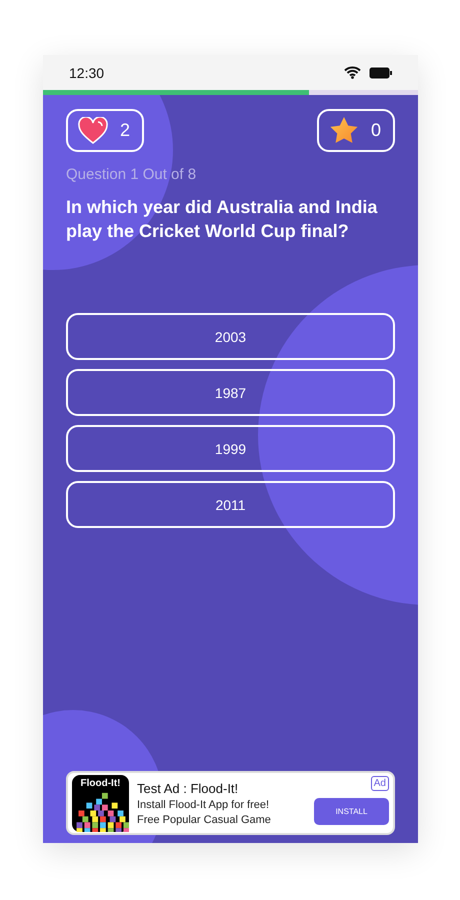 The width and height of the screenshot is (460, 900). What do you see at coordinates (230, 448) in the screenshot?
I see `answer-option: 1999` at bounding box center [230, 448].